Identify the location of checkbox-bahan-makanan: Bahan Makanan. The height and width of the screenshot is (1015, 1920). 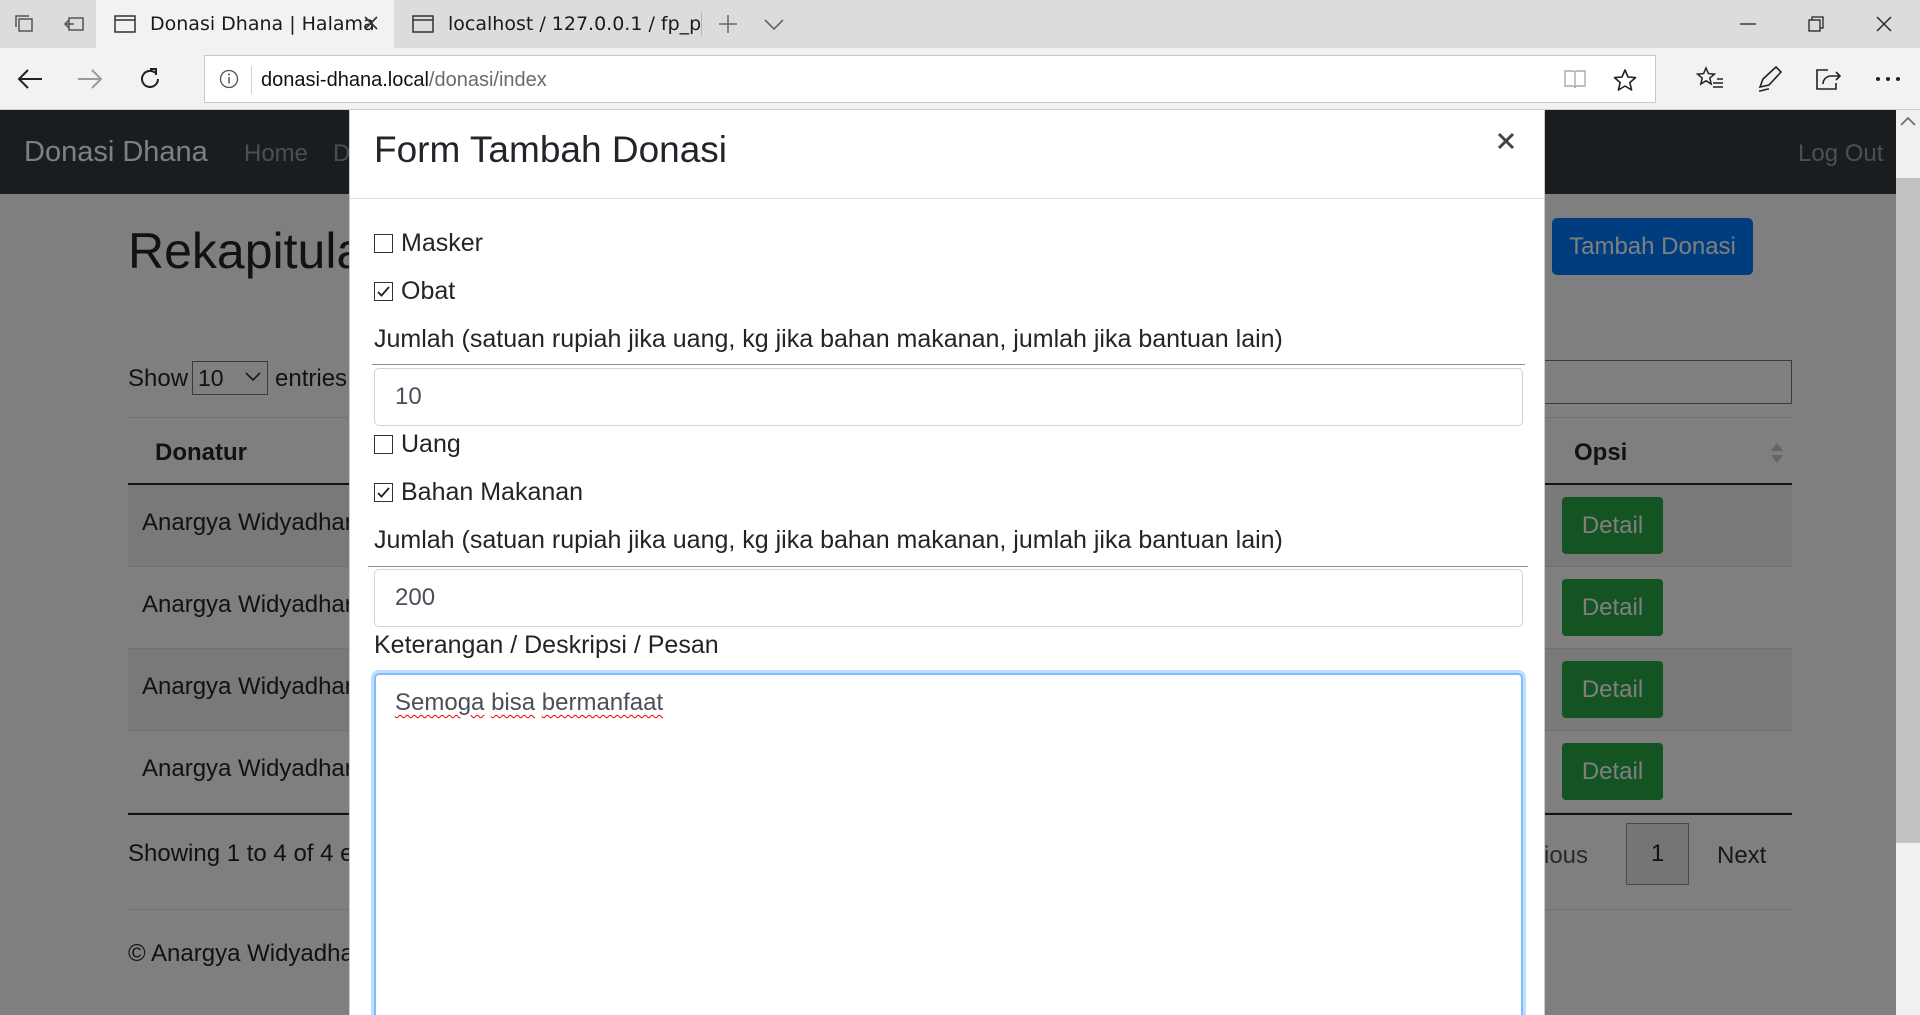
(478, 492).